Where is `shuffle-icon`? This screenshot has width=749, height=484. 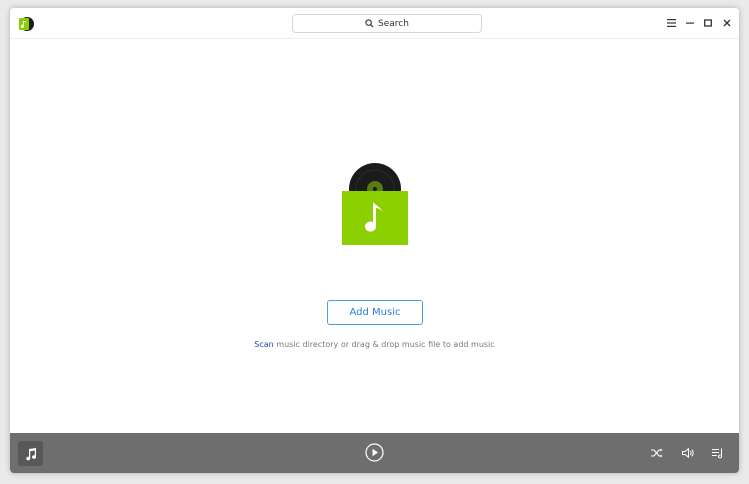 shuffle-icon is located at coordinates (657, 453).